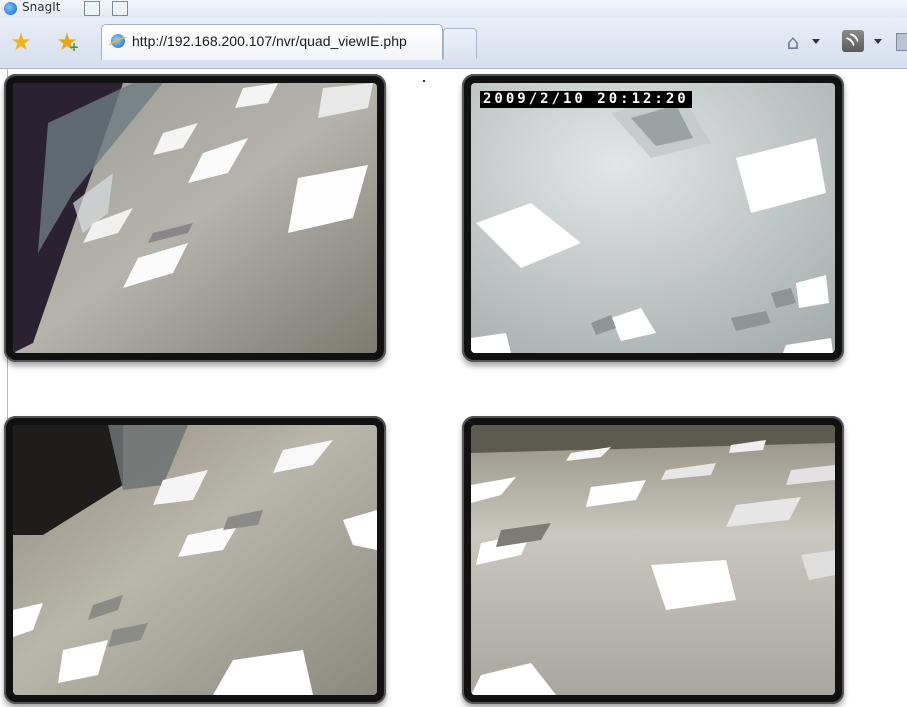 This screenshot has height=707, width=907. I want to click on home-dropdown-icon, so click(816, 41).